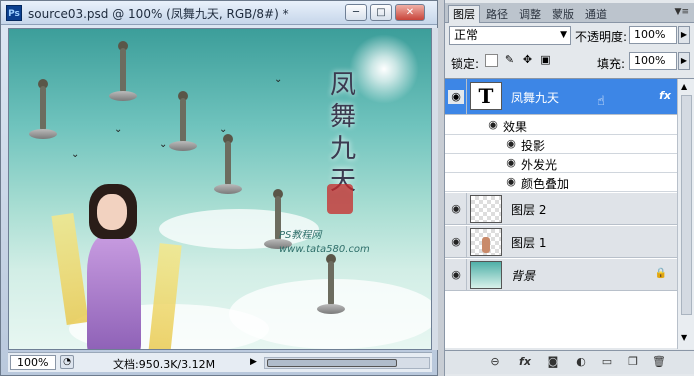  I want to click on zoom-level-field: 100%, so click(33, 362).